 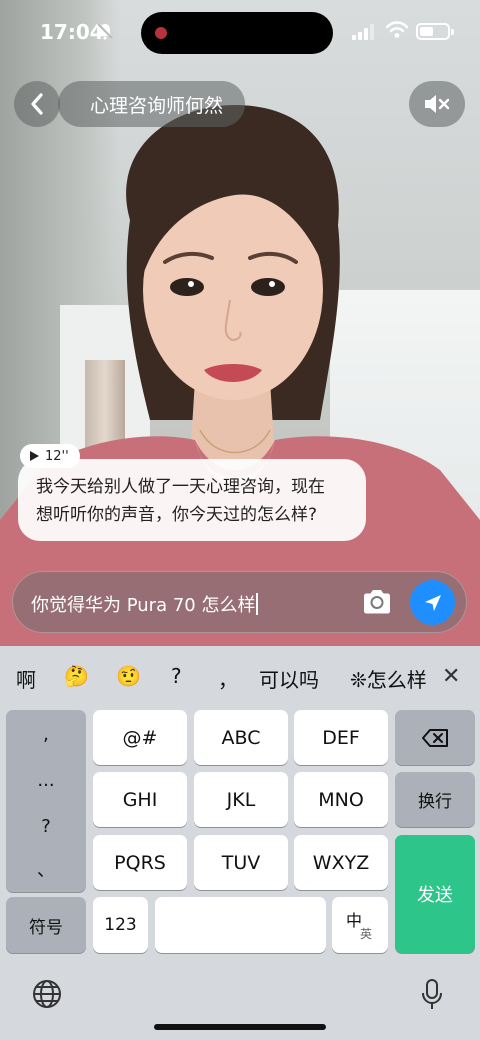 What do you see at coordinates (140, 862) in the screenshot?
I see `key-pqrs: PQRS` at bounding box center [140, 862].